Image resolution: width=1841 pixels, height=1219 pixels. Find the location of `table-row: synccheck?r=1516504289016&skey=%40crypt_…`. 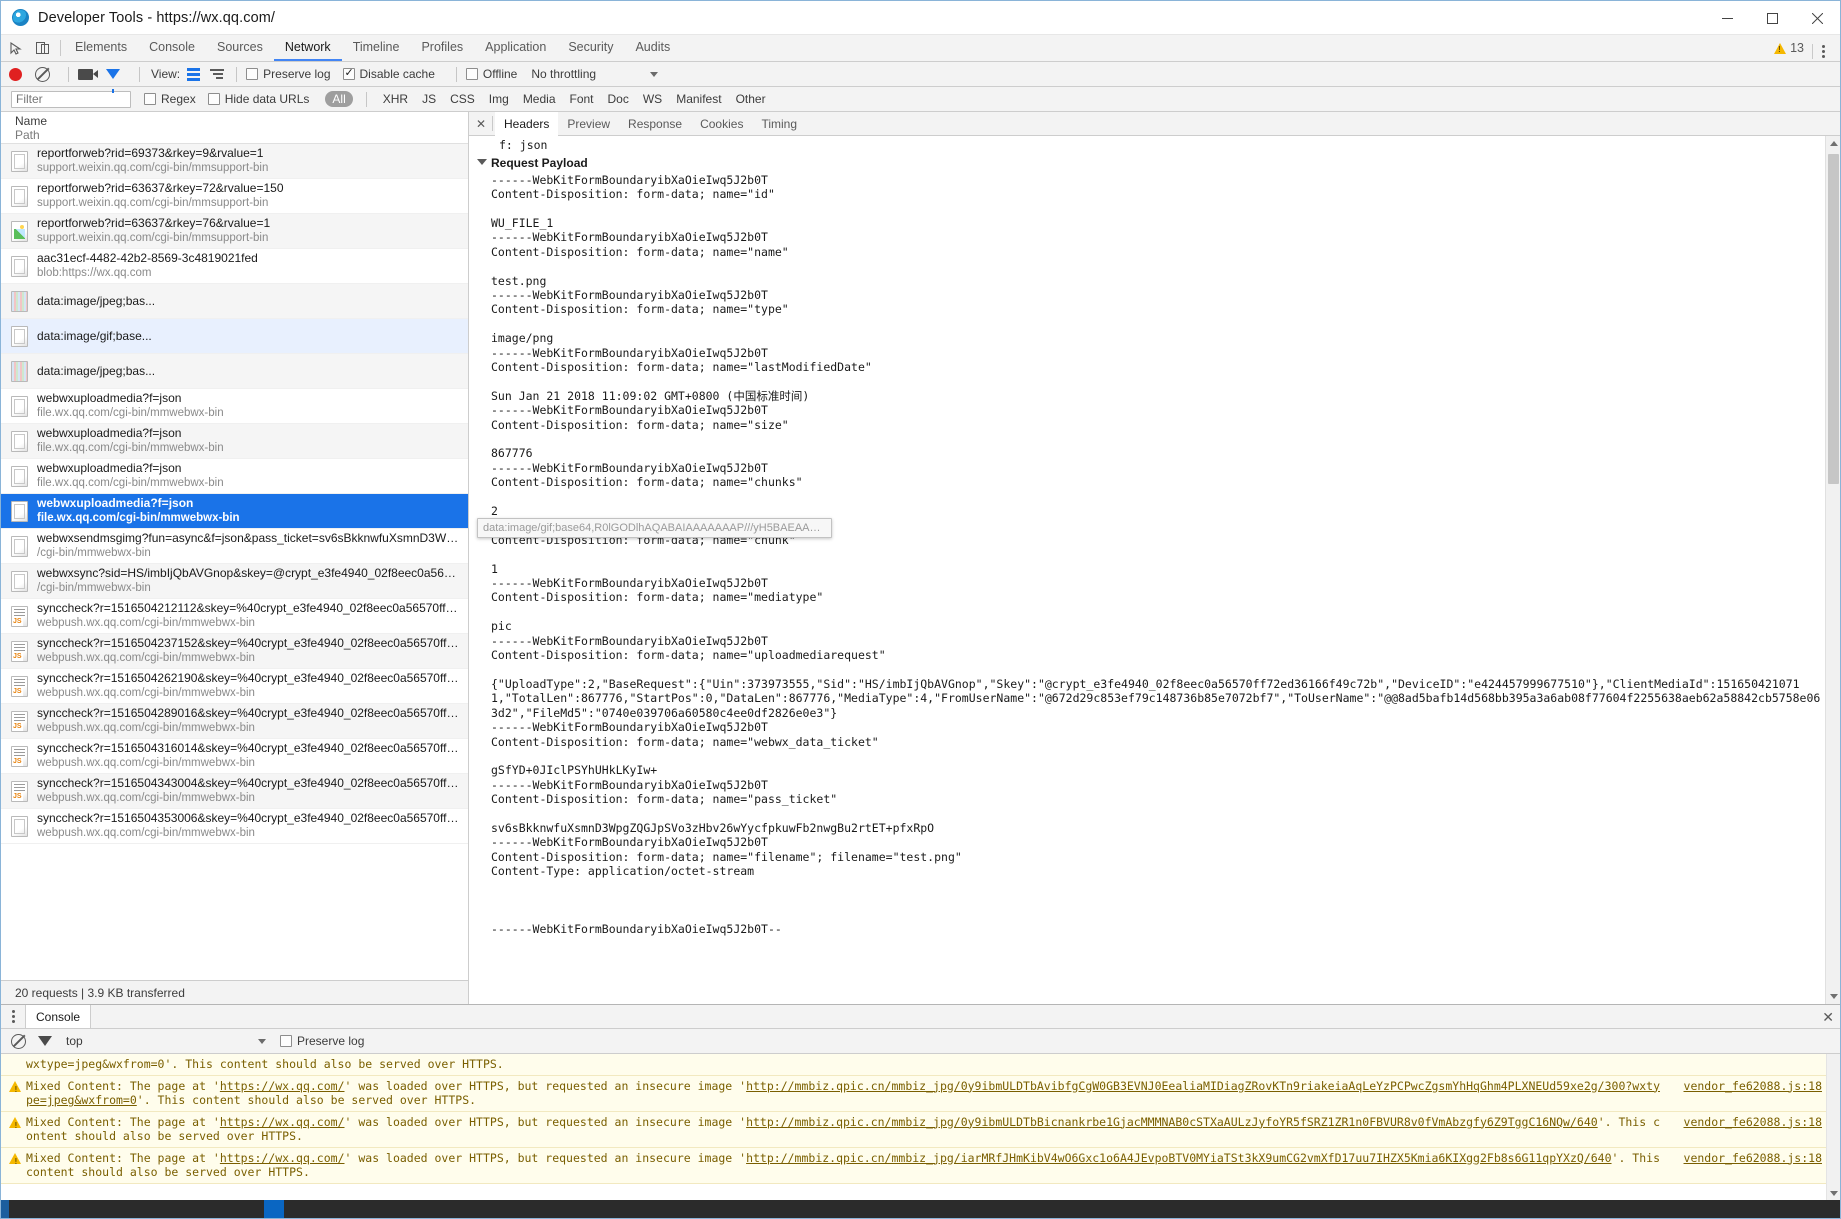

table-row: synccheck?r=1516504289016&skey=%40crypt_… is located at coordinates (234, 721).